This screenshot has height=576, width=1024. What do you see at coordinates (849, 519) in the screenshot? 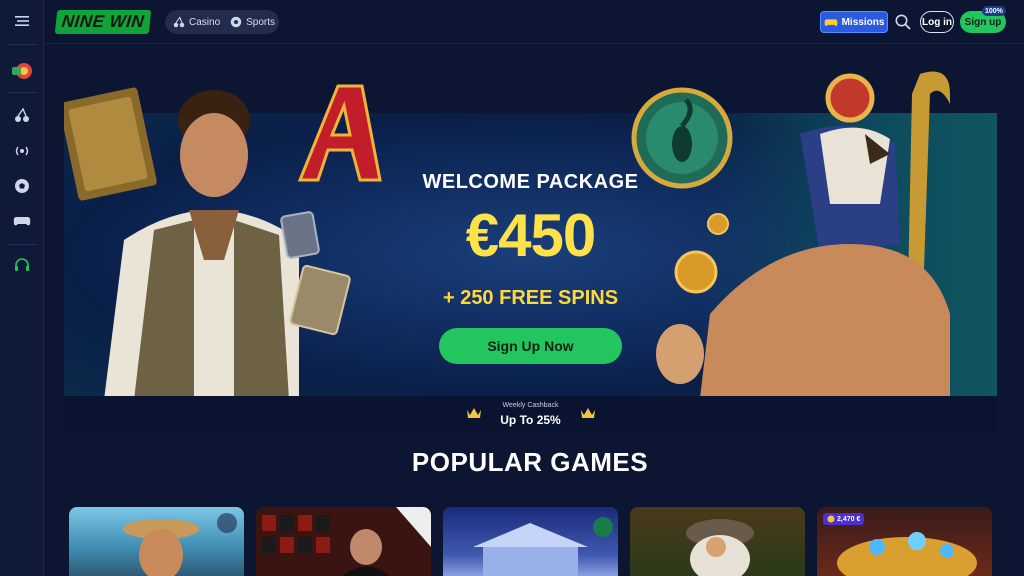
I see `jackpot-amount: 2,470 €` at bounding box center [849, 519].